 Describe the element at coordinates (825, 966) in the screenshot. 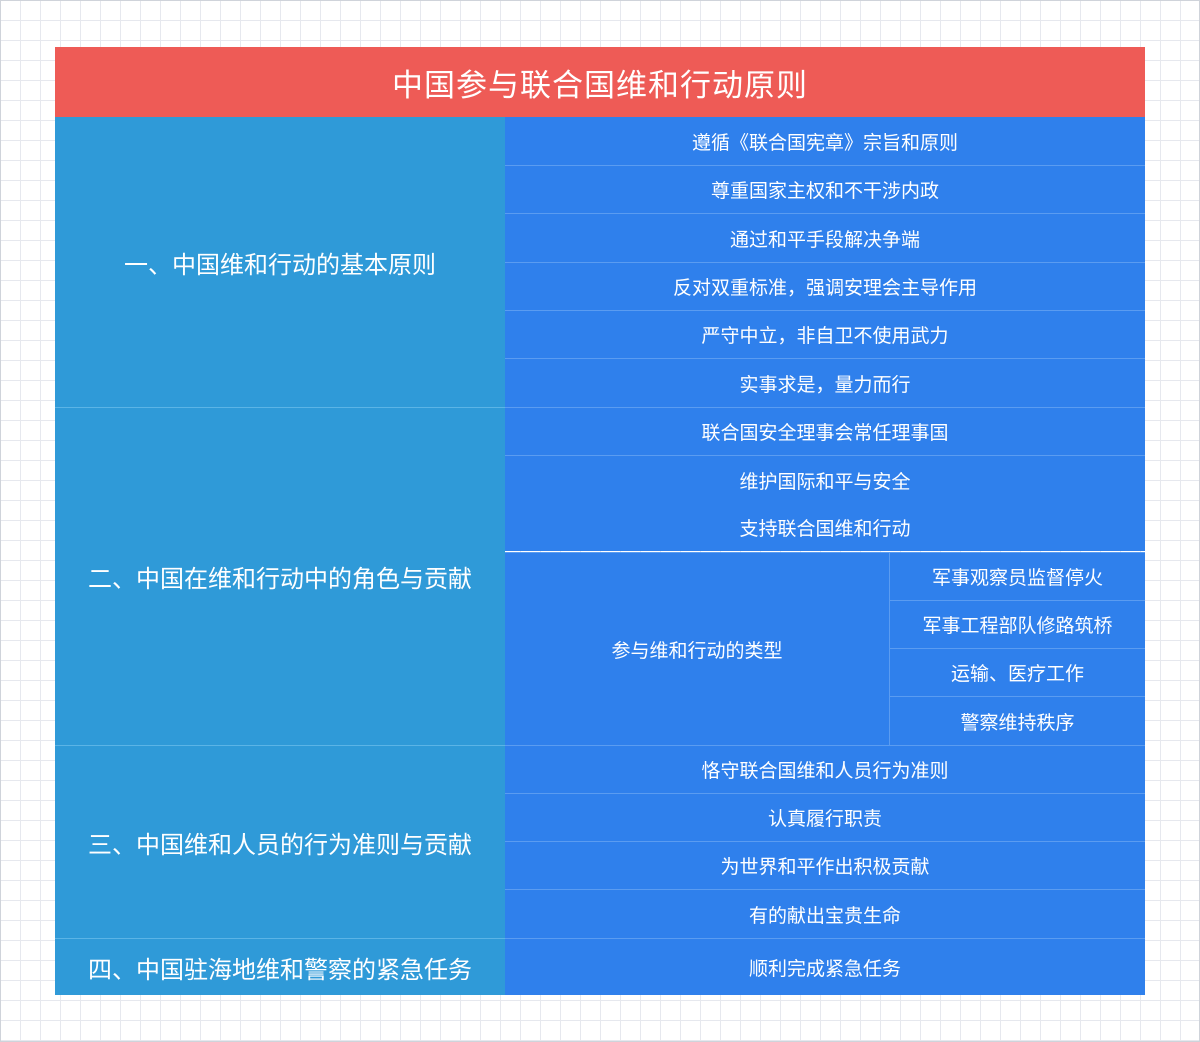

I see `list-item: 顺利完成紧急任务` at that location.